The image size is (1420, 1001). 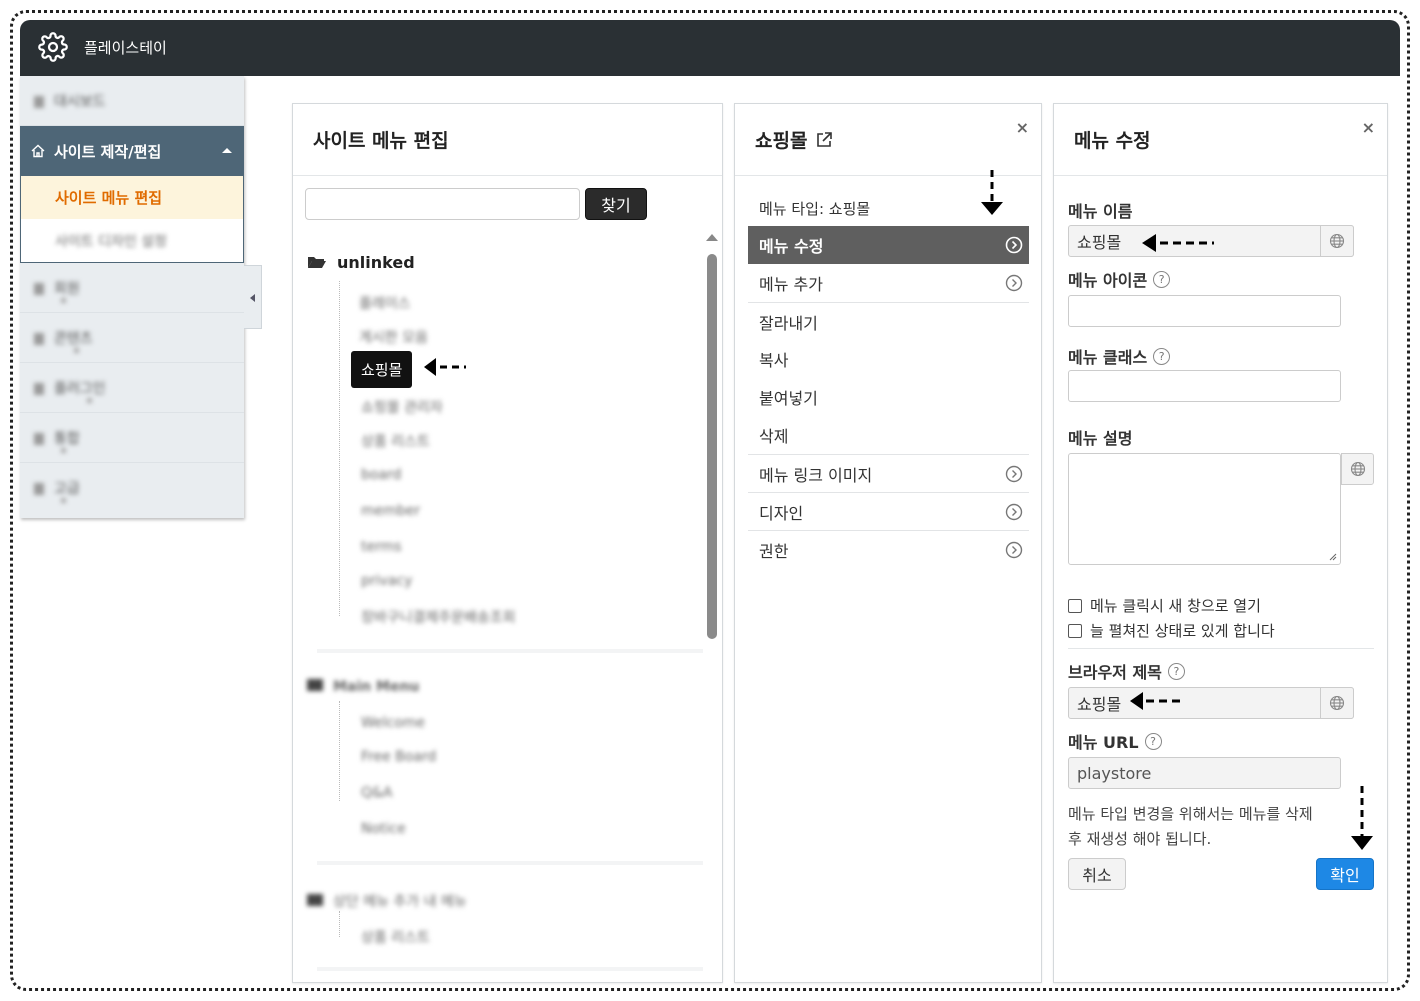 What do you see at coordinates (824, 140) in the screenshot?
I see `external-link-icon` at bounding box center [824, 140].